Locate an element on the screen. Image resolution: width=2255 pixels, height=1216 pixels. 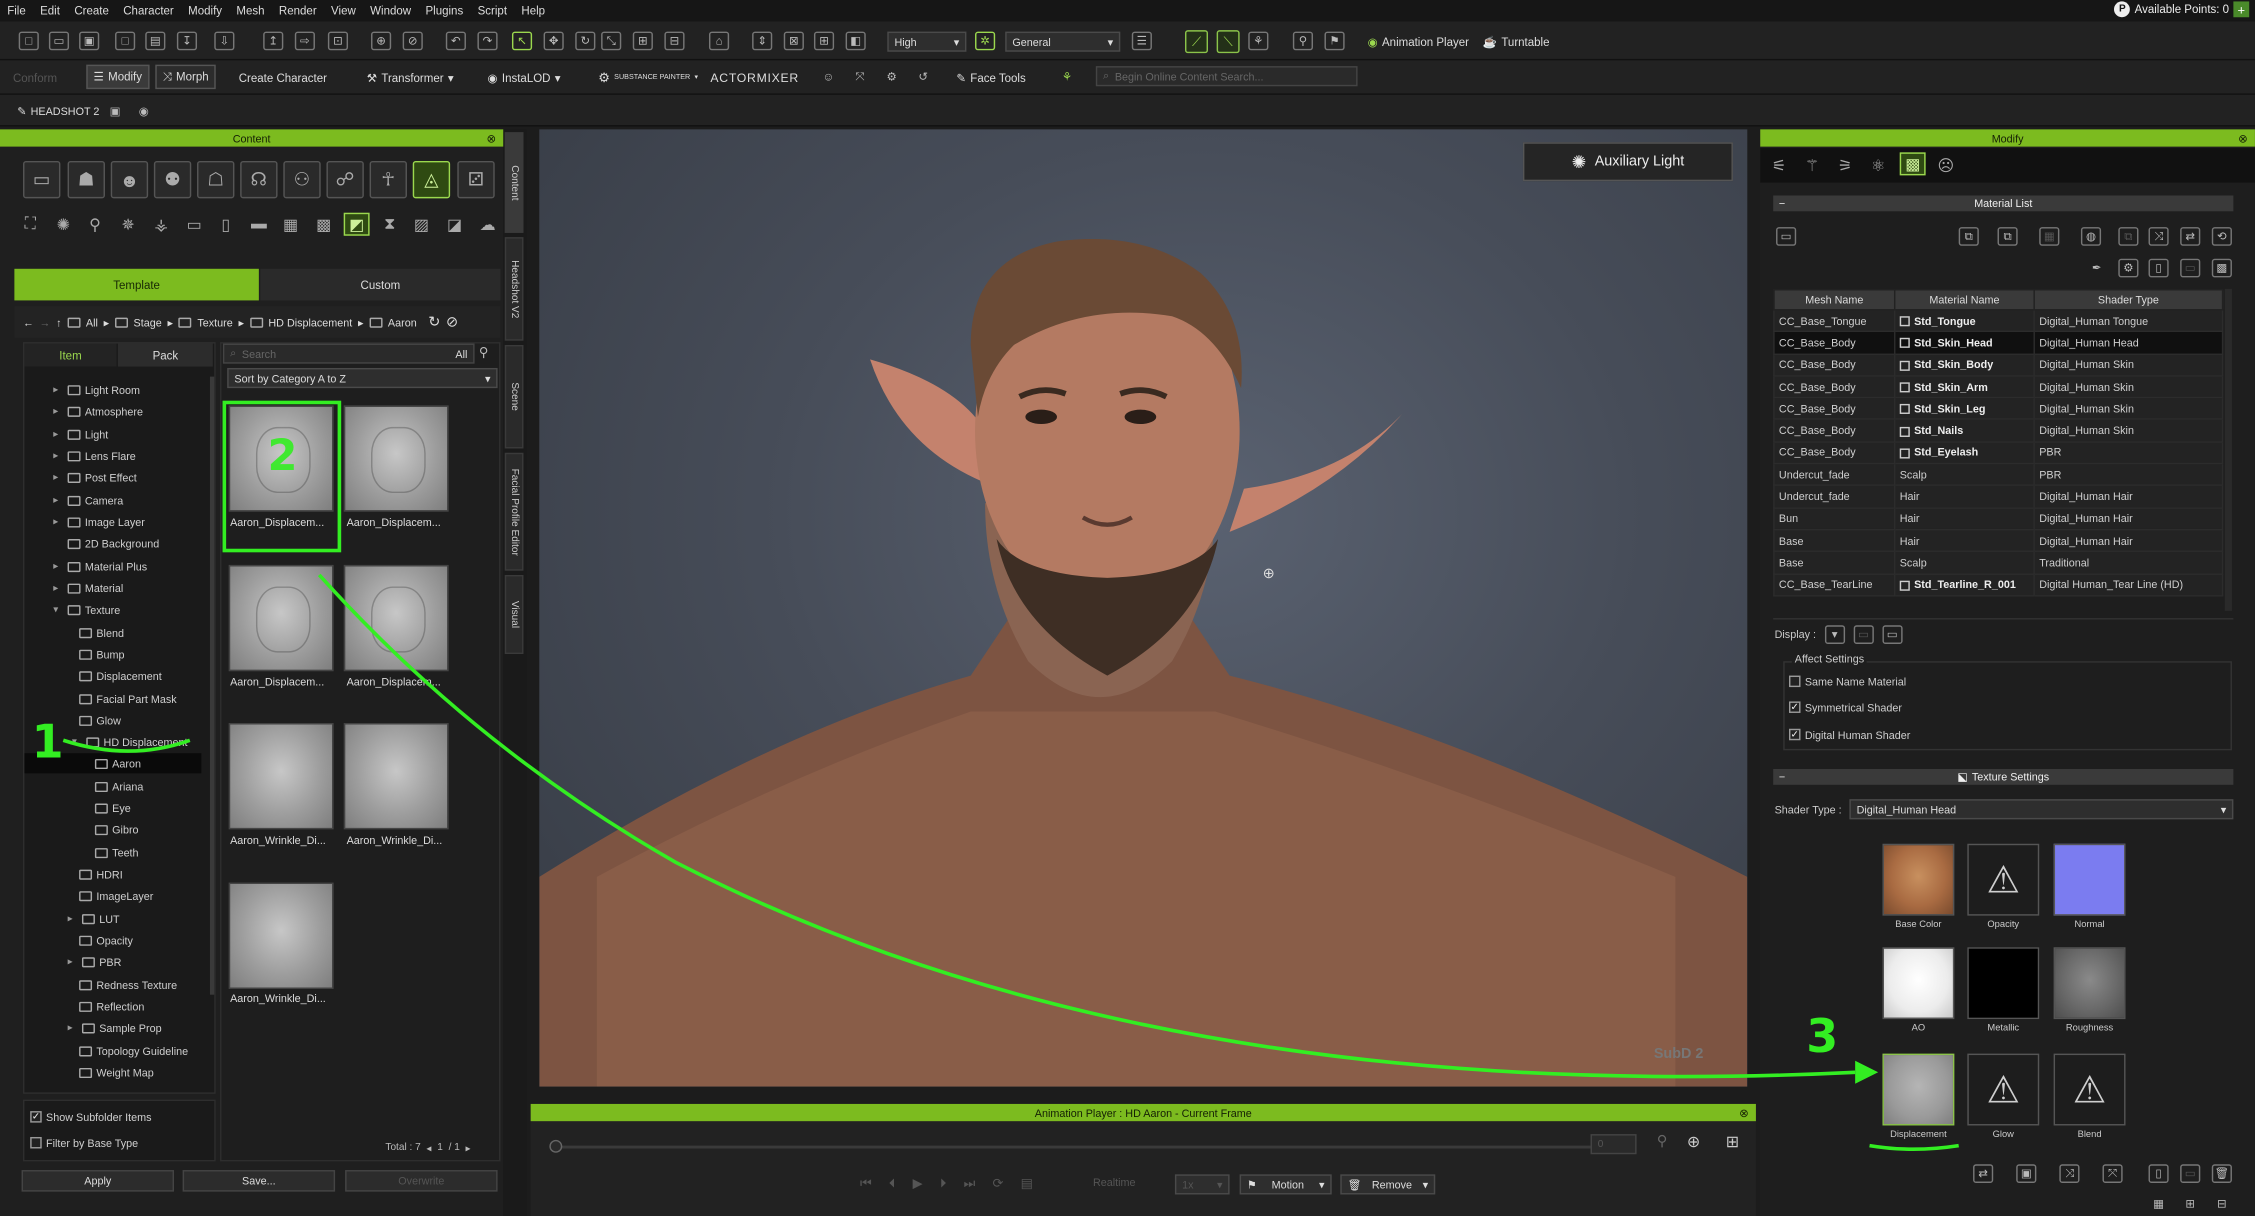
select-icon: ↖ is located at coordinates (522, 41).